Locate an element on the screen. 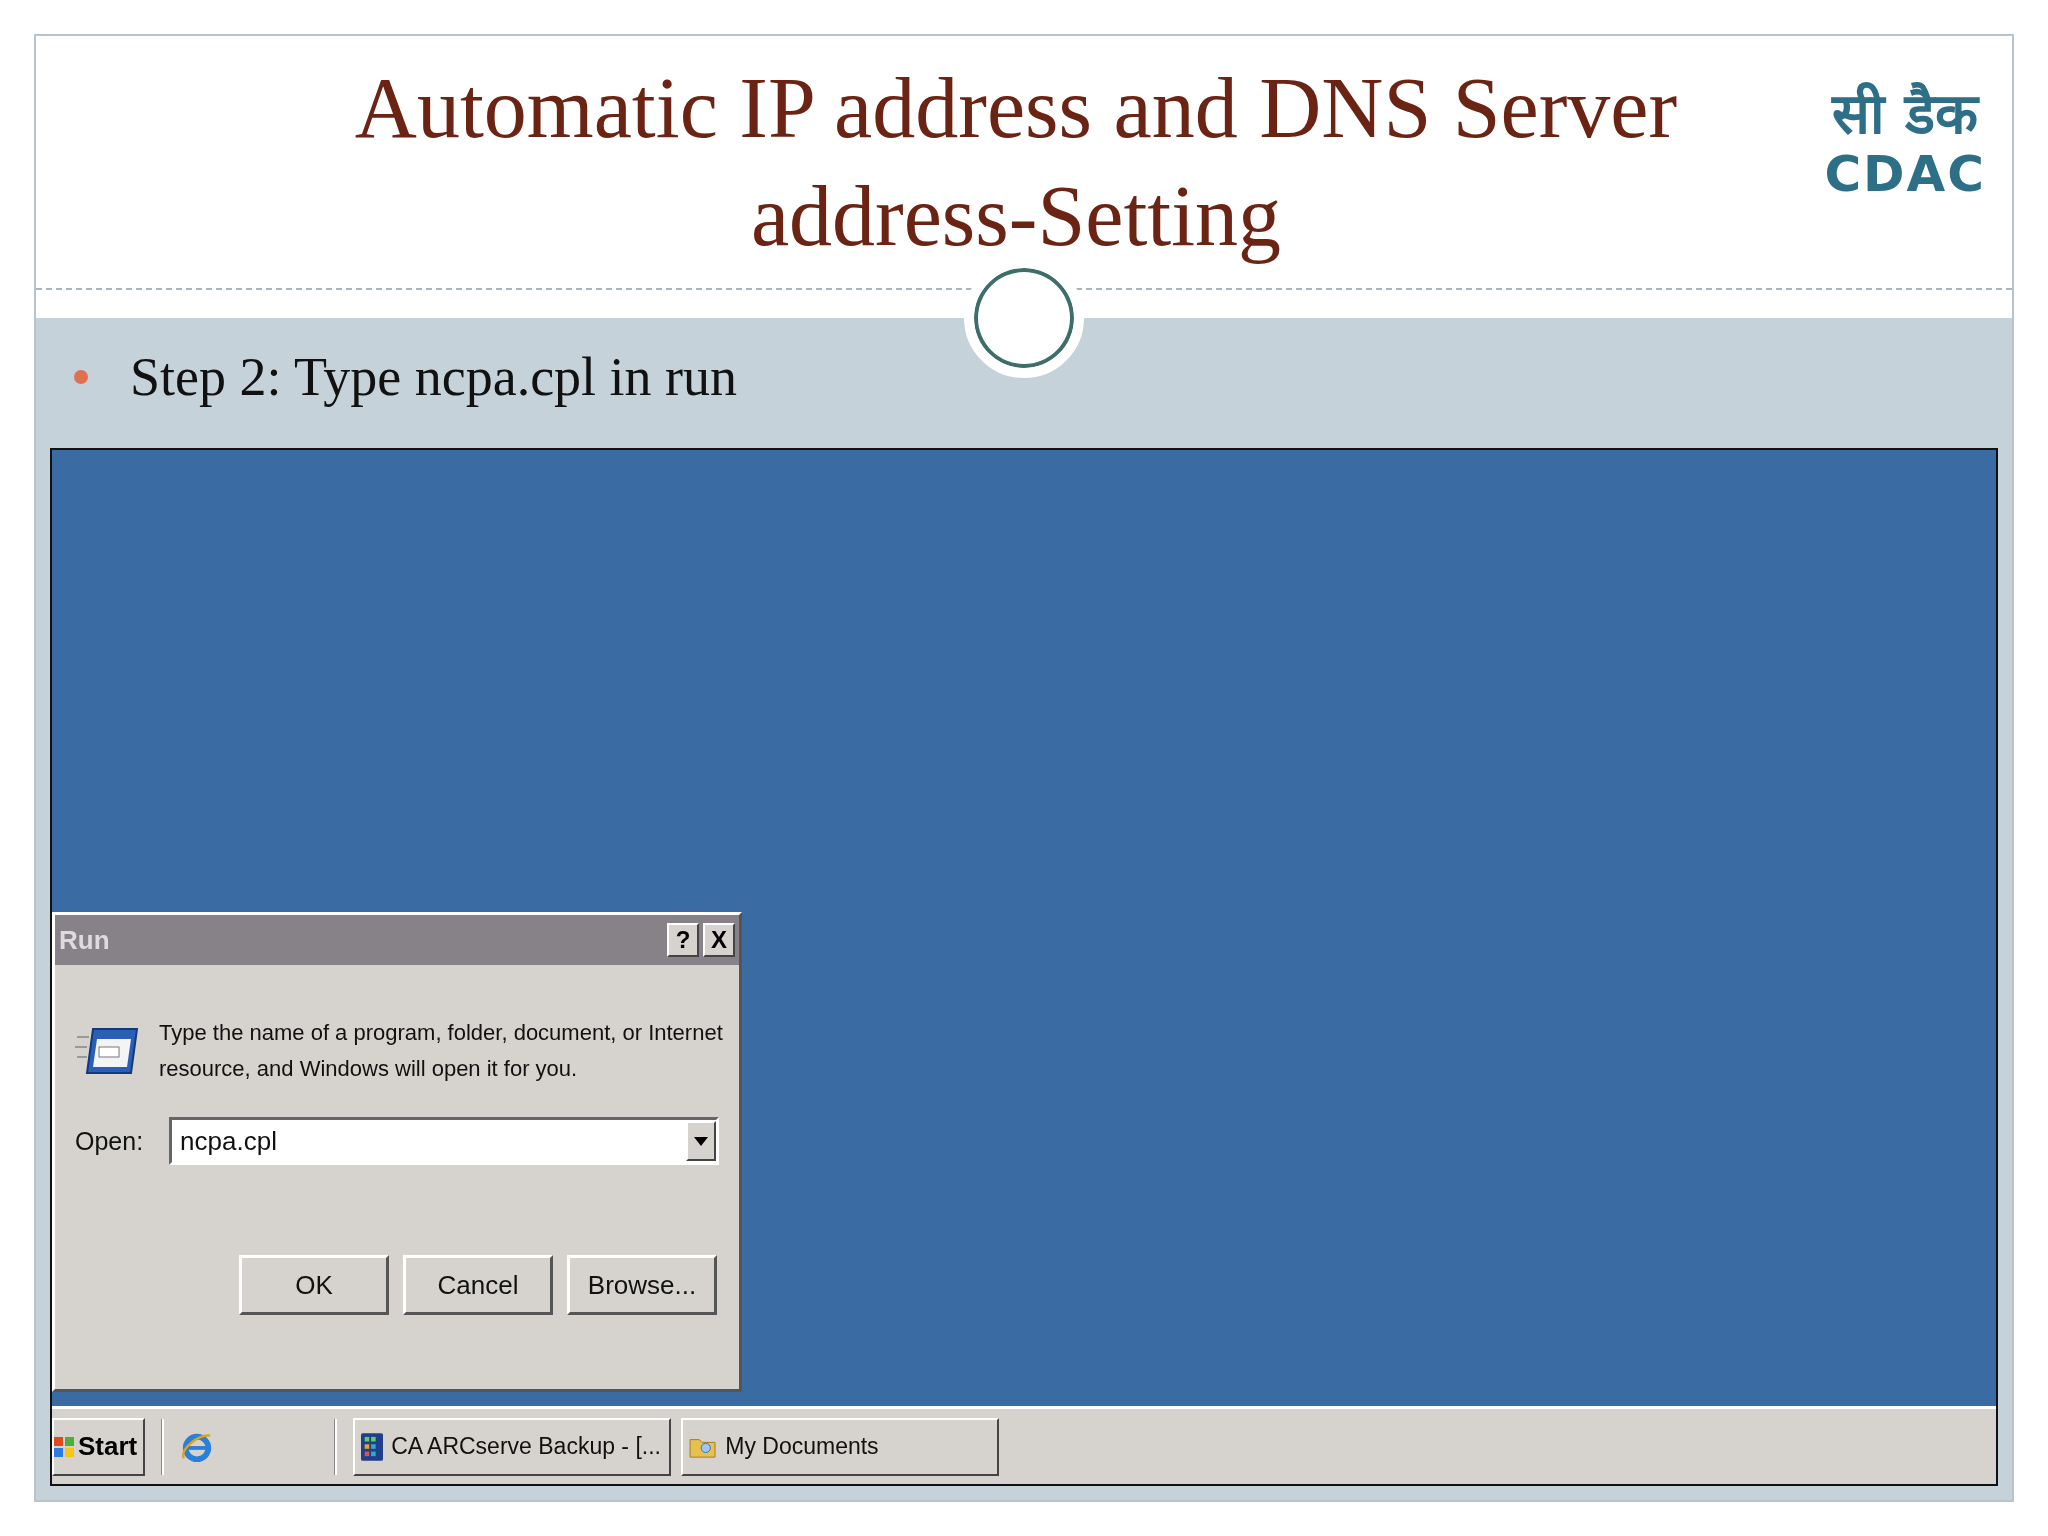 This screenshot has width=2048, height=1536. help-button: ? is located at coordinates (683, 940).